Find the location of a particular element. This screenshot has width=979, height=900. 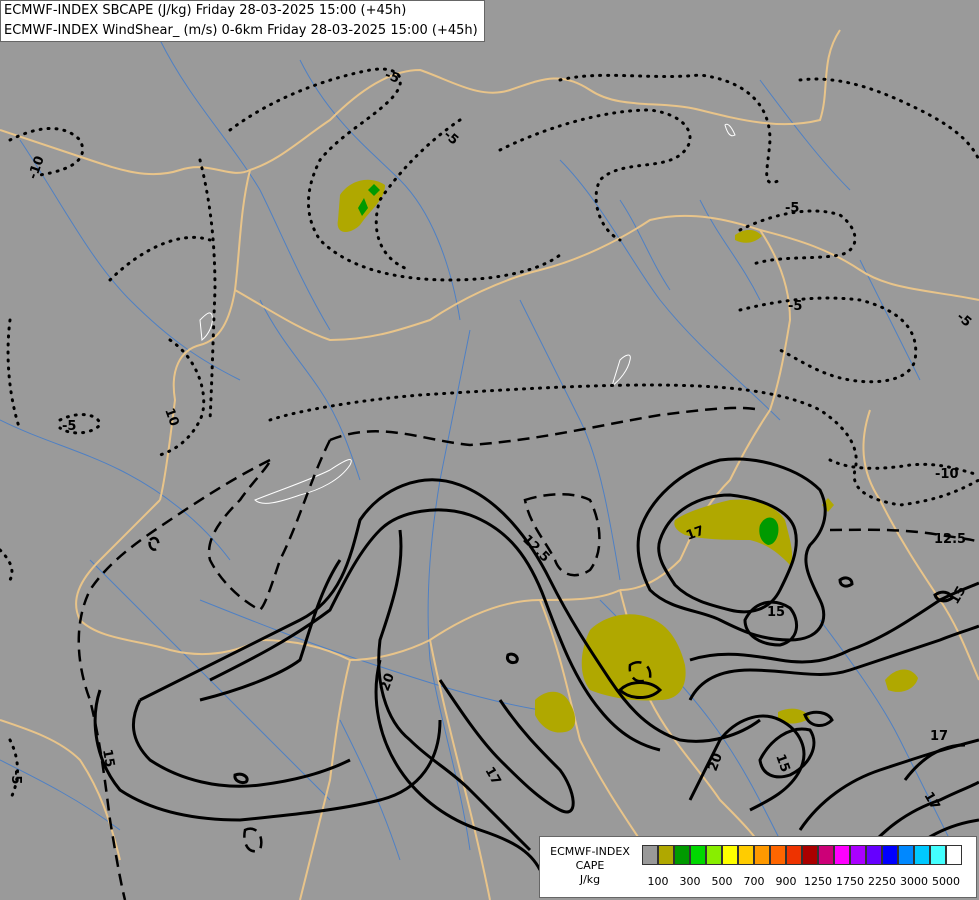

contour-label: 12.5 is located at coordinates (950, 539).